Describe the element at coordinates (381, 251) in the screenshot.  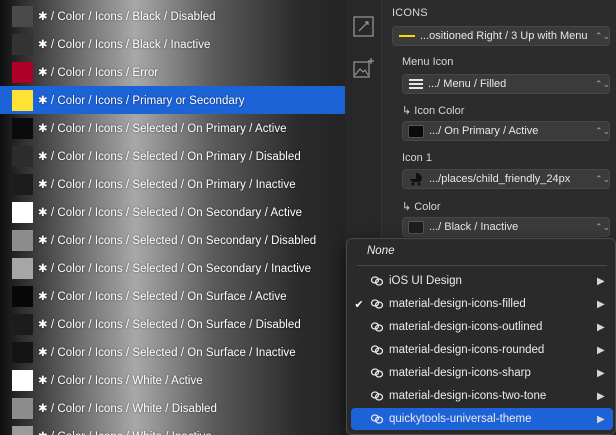
I see `menu-item-none-label: None` at that location.